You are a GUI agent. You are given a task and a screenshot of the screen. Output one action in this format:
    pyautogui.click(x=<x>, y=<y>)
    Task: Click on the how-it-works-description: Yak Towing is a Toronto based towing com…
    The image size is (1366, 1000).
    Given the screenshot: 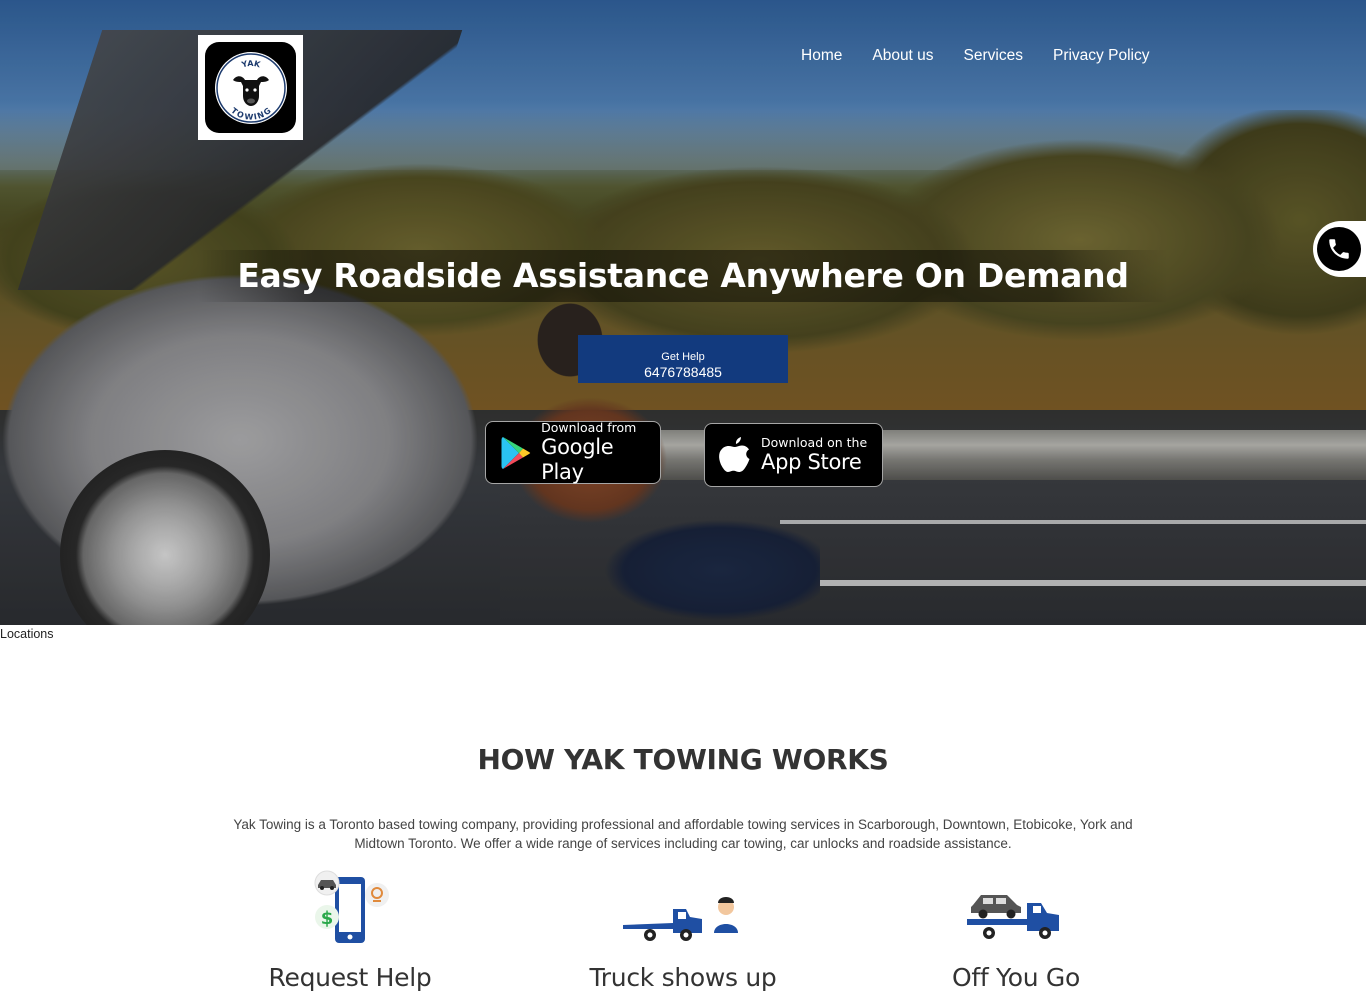 What is the action you would take?
    pyautogui.click(x=683, y=834)
    